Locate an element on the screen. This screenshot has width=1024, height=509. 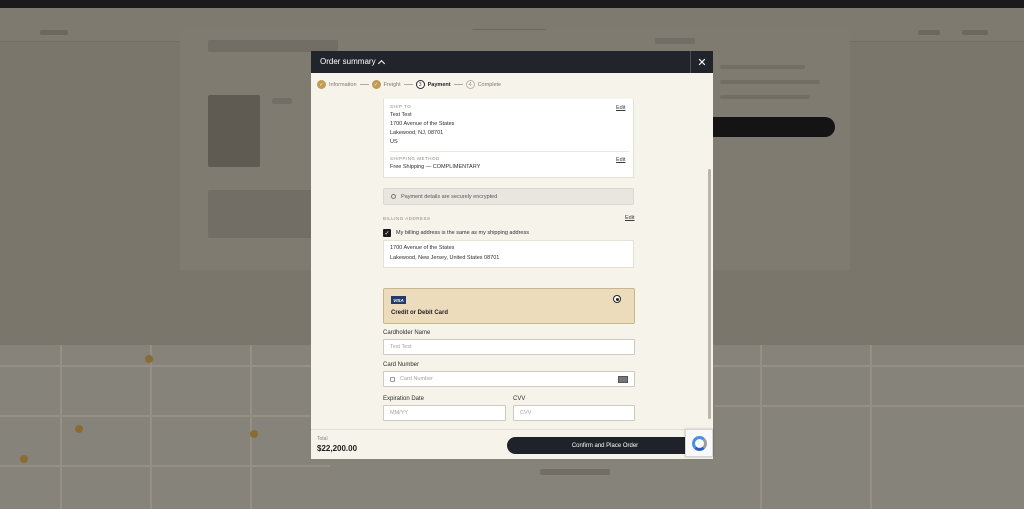
card-number-placeholder: Card Number is located at coordinates (417, 379).